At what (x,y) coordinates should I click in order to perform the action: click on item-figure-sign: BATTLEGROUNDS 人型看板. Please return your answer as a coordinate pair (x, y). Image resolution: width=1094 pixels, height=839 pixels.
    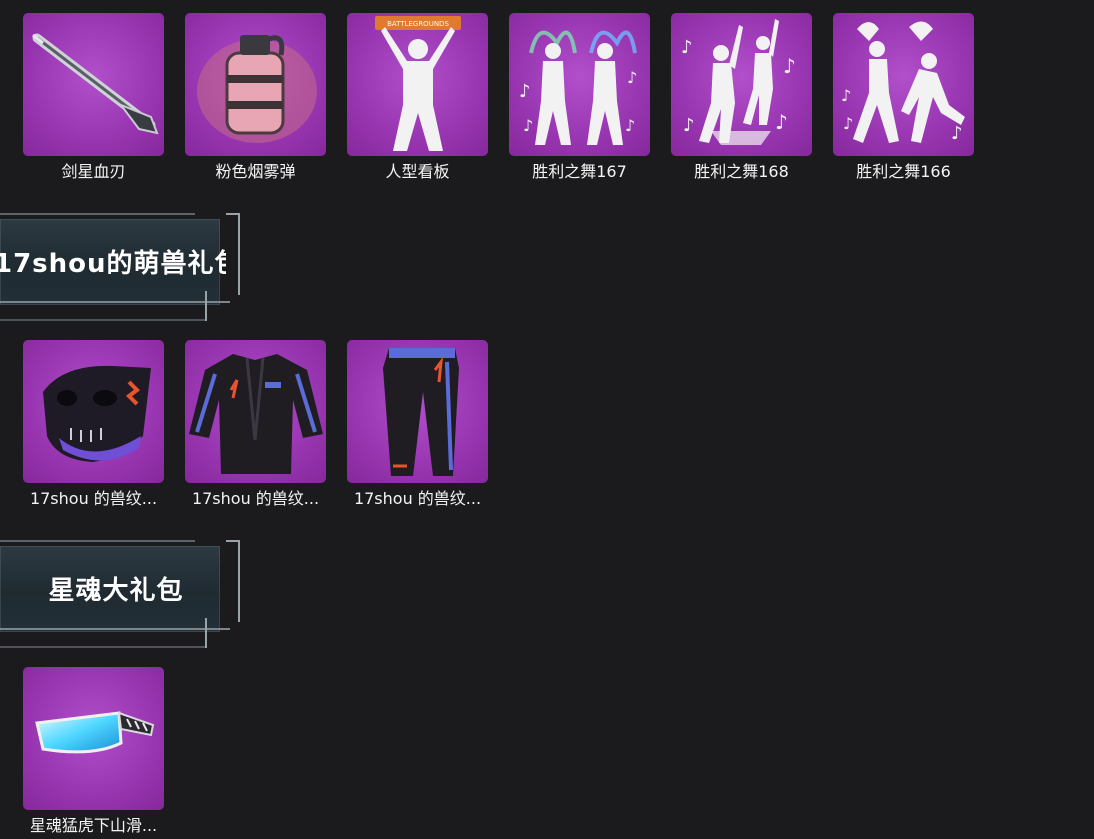
    Looking at the image, I should click on (417, 97).